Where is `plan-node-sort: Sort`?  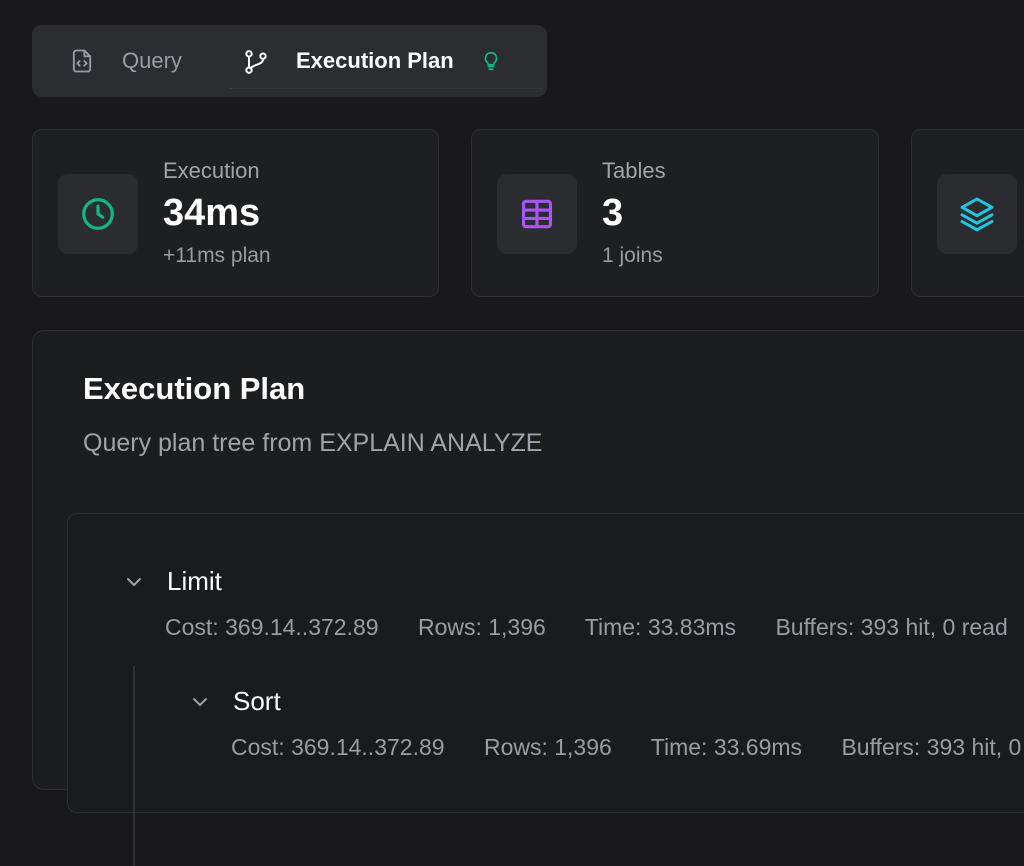 plan-node-sort: Sort is located at coordinates (234, 701).